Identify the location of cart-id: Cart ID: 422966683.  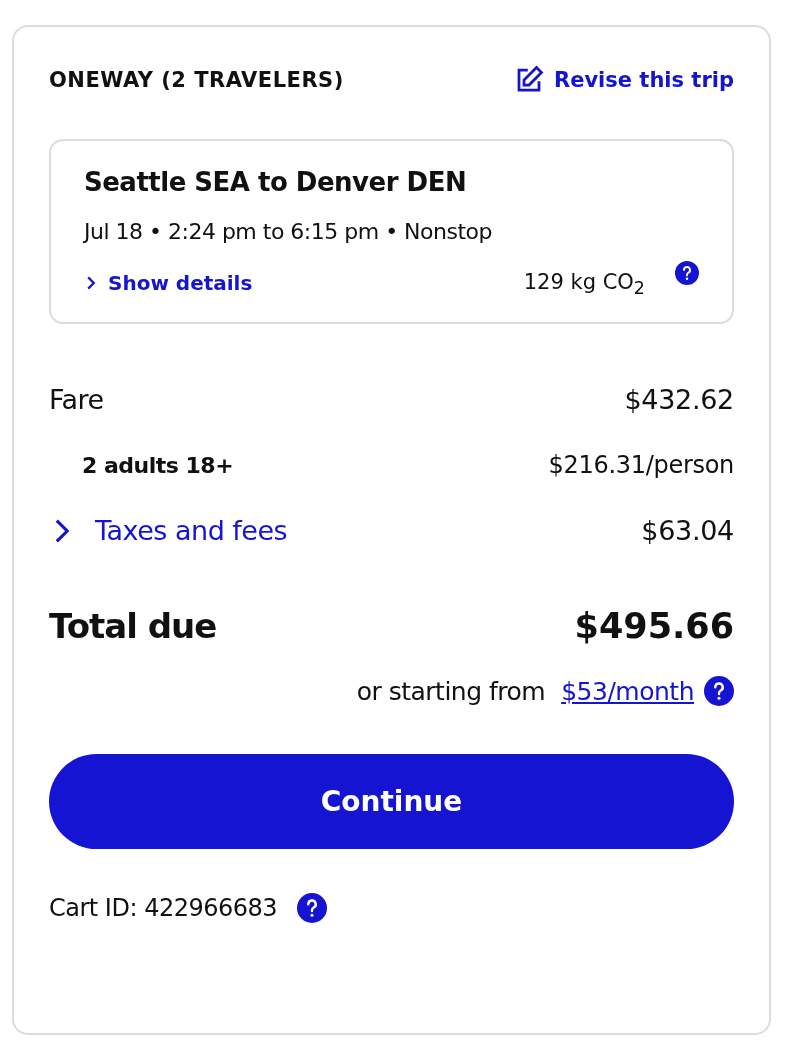
(163, 908).